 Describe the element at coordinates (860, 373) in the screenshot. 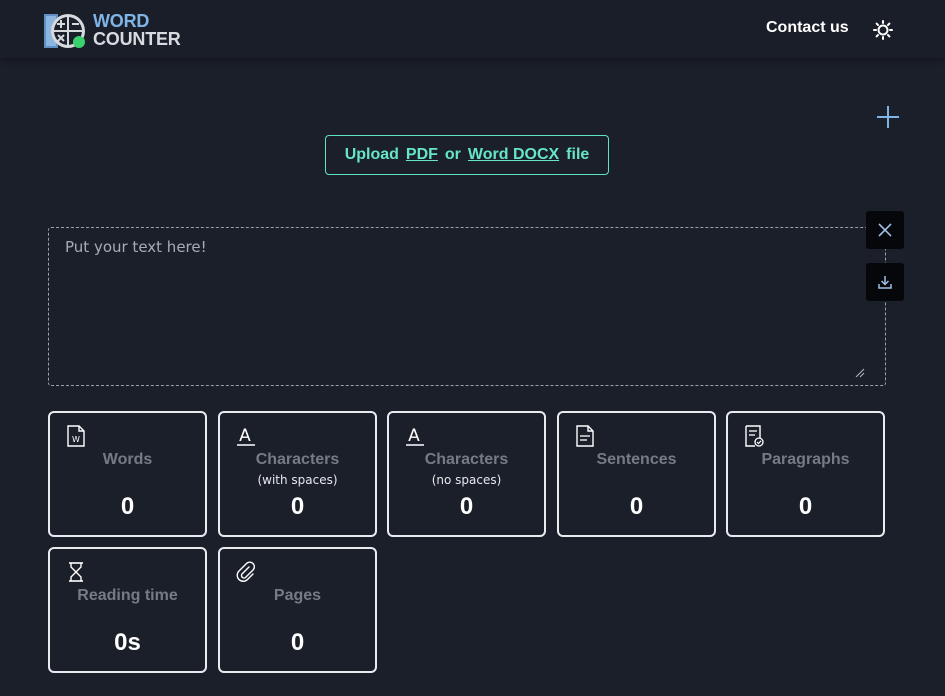

I see `resize-handle-icon` at that location.